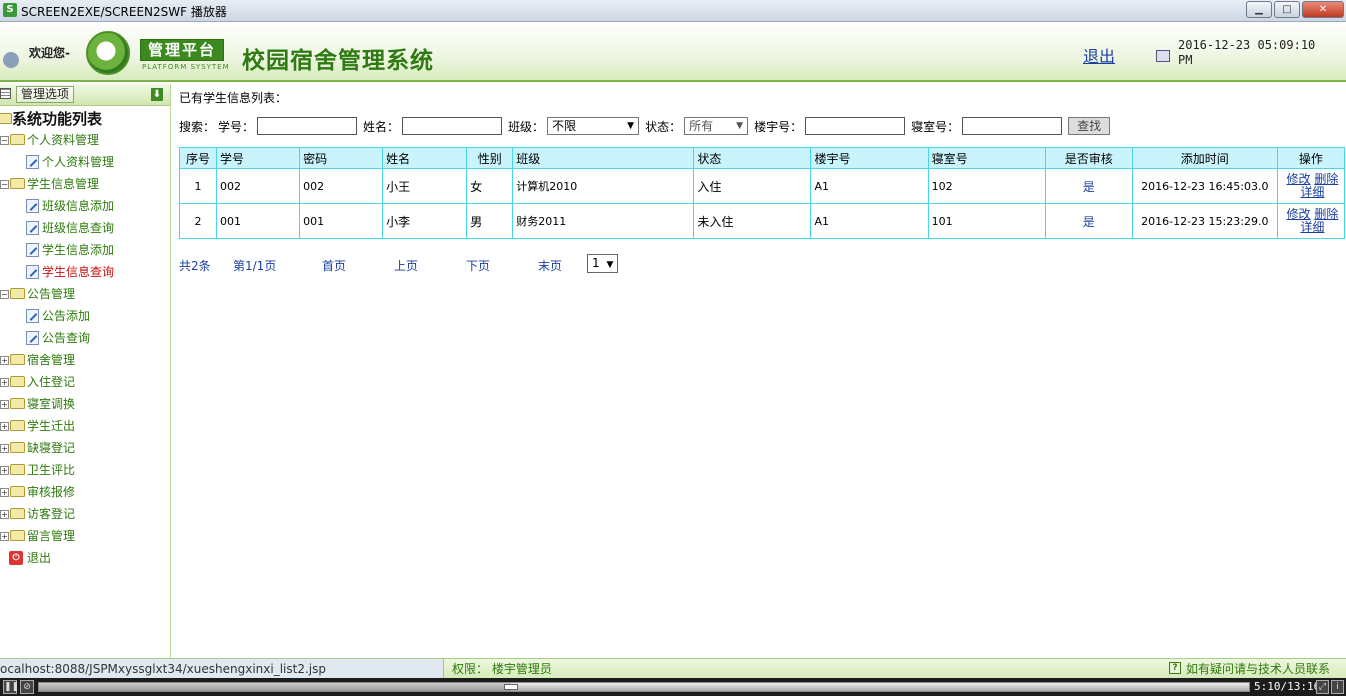  Describe the element at coordinates (11, 60) in the screenshot. I see `user-icon` at that location.